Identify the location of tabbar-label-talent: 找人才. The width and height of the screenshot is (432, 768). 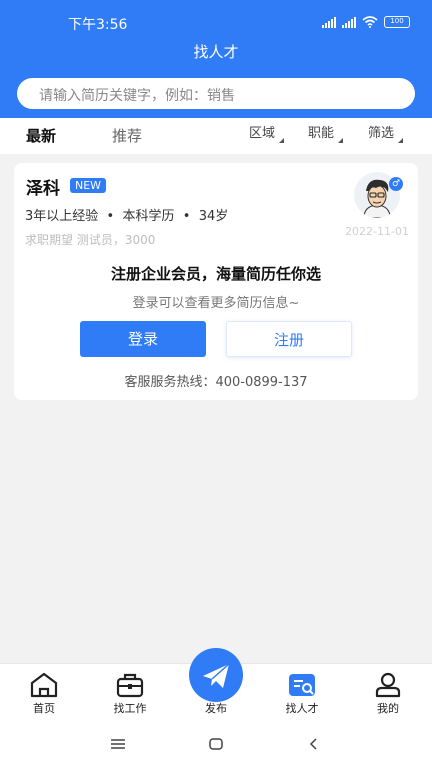
(302, 708).